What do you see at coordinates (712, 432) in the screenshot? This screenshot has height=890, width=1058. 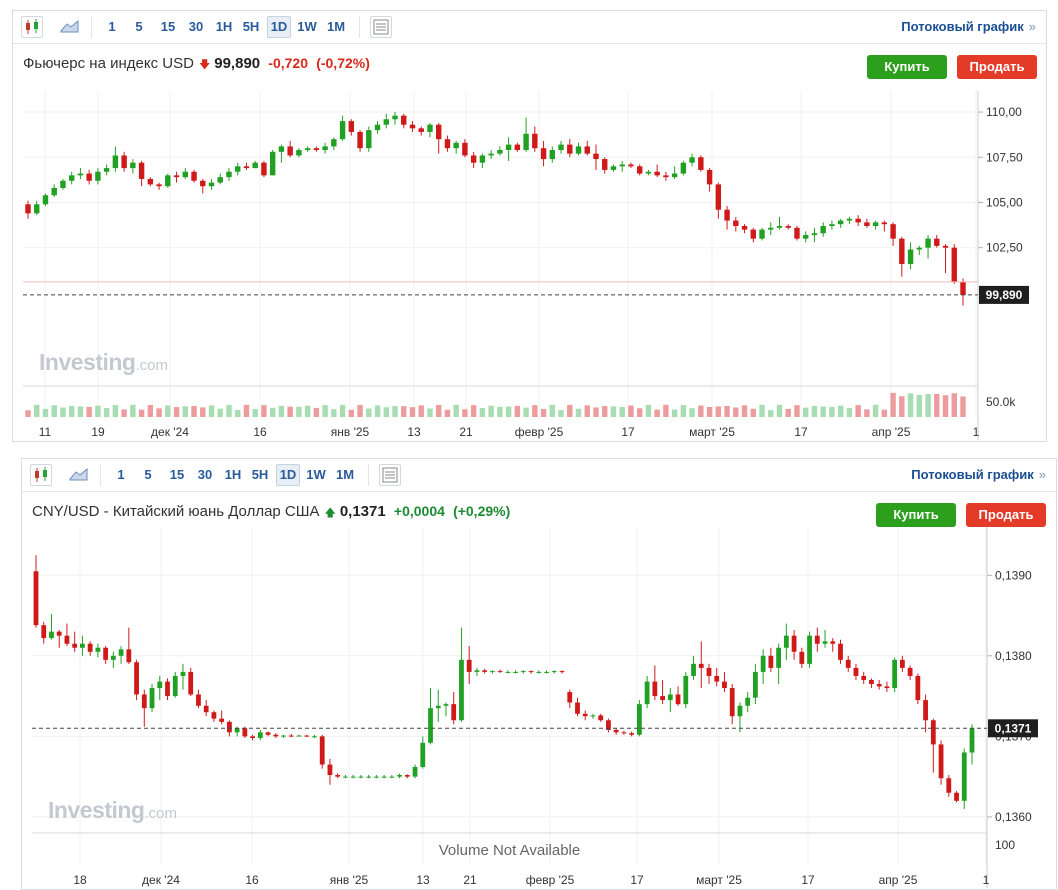 I see `x-tick-label: март '25` at bounding box center [712, 432].